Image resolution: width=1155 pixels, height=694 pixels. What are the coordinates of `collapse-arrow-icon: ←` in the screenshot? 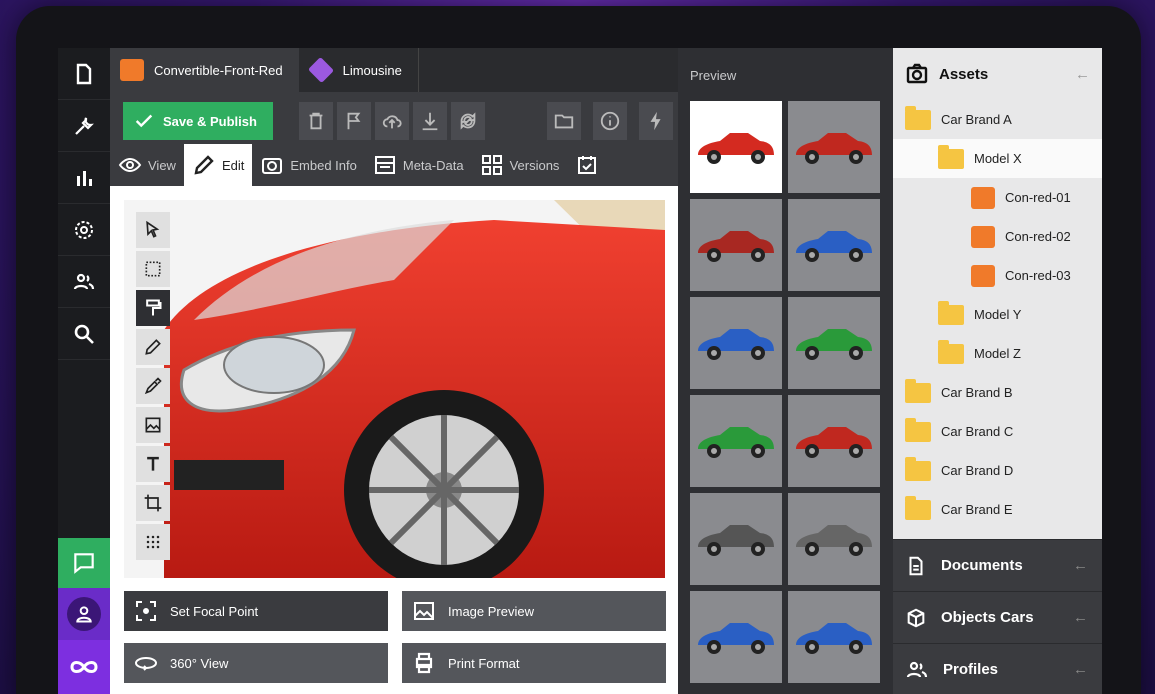 It's located at (1082, 74).